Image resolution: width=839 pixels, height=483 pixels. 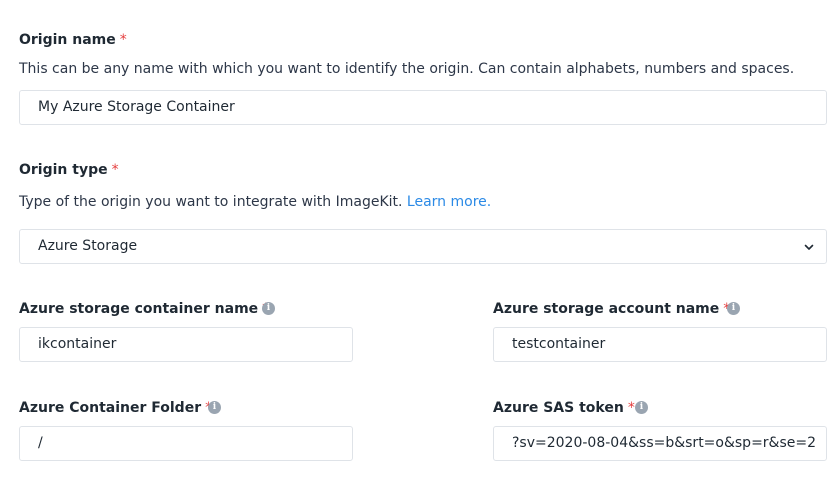 What do you see at coordinates (660, 344) in the screenshot?
I see `account-name-input: testcontainer` at bounding box center [660, 344].